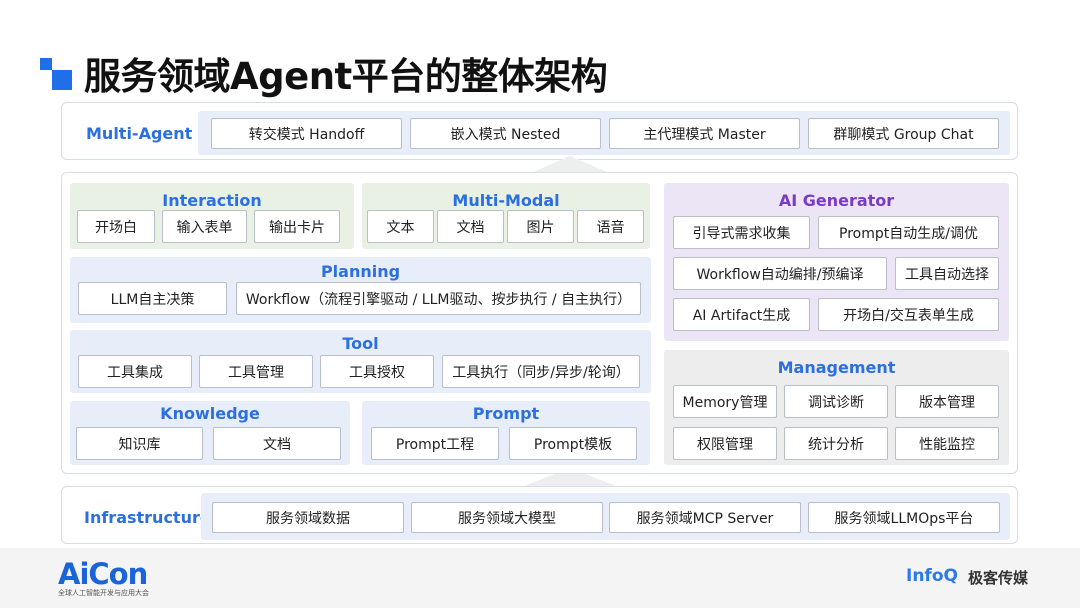 Image resolution: width=1080 pixels, height=608 pixels. I want to click on ai-generator-item: AI Artifact生成, so click(741, 314).